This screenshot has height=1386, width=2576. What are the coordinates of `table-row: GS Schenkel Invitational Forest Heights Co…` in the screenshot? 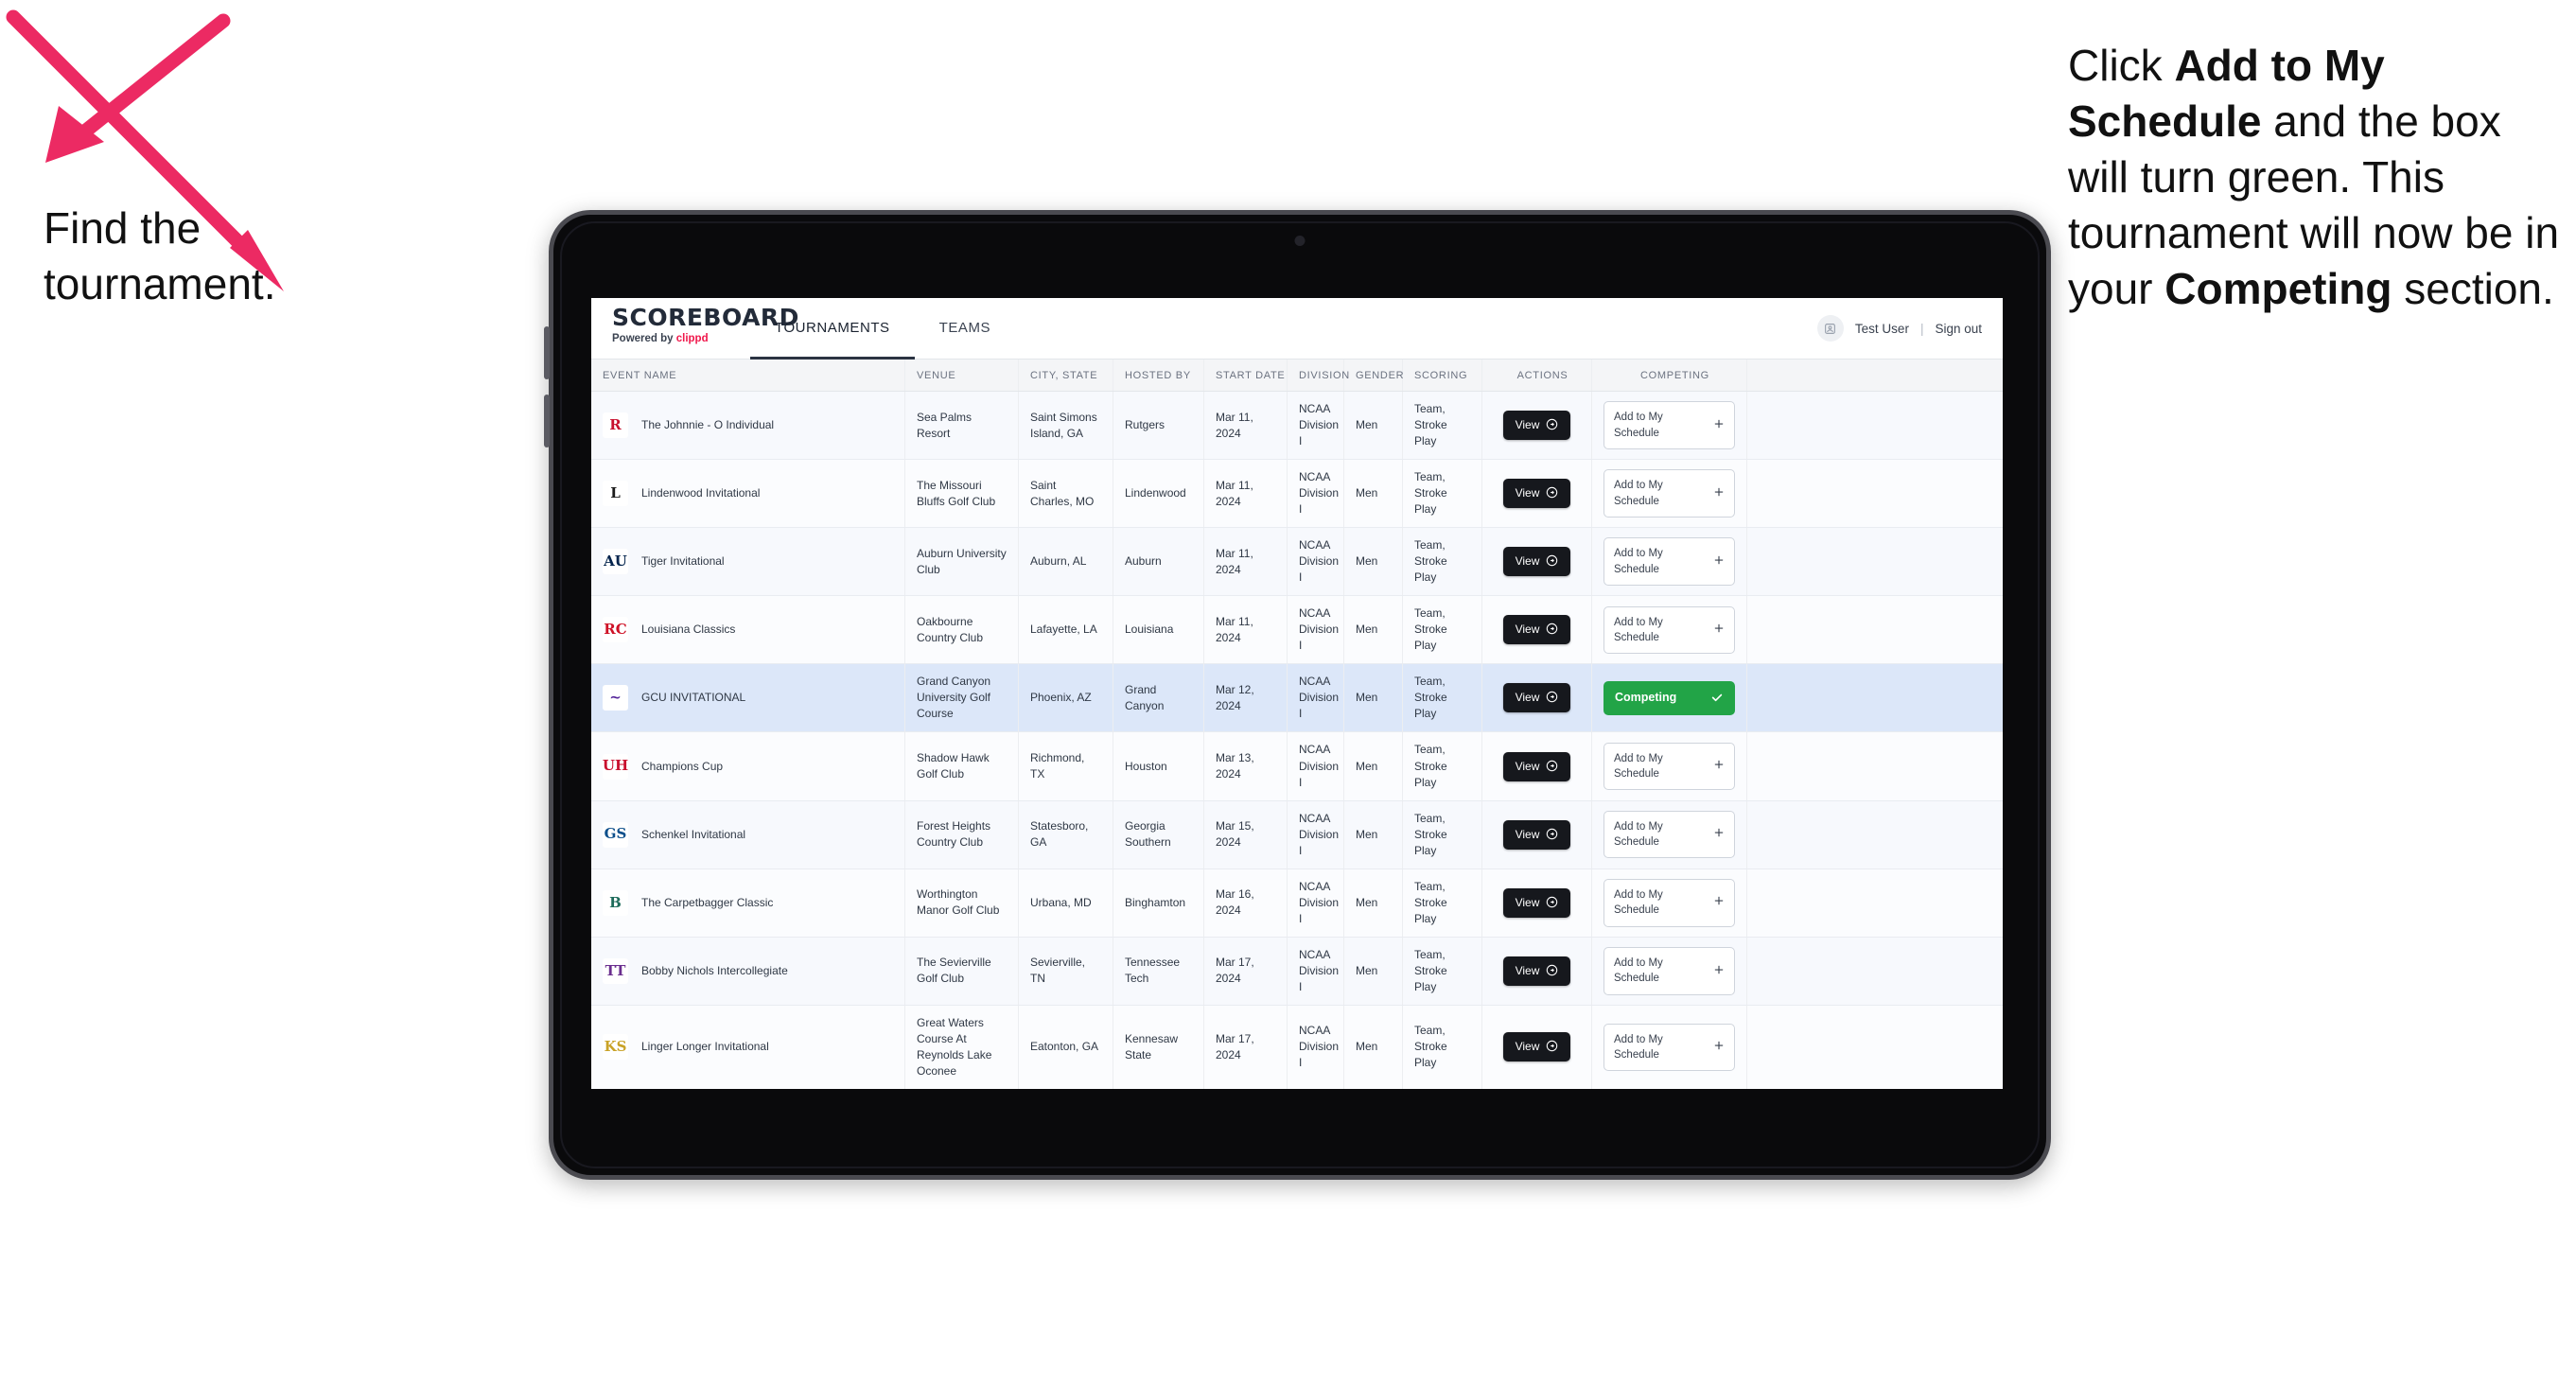 It's located at (1297, 834).